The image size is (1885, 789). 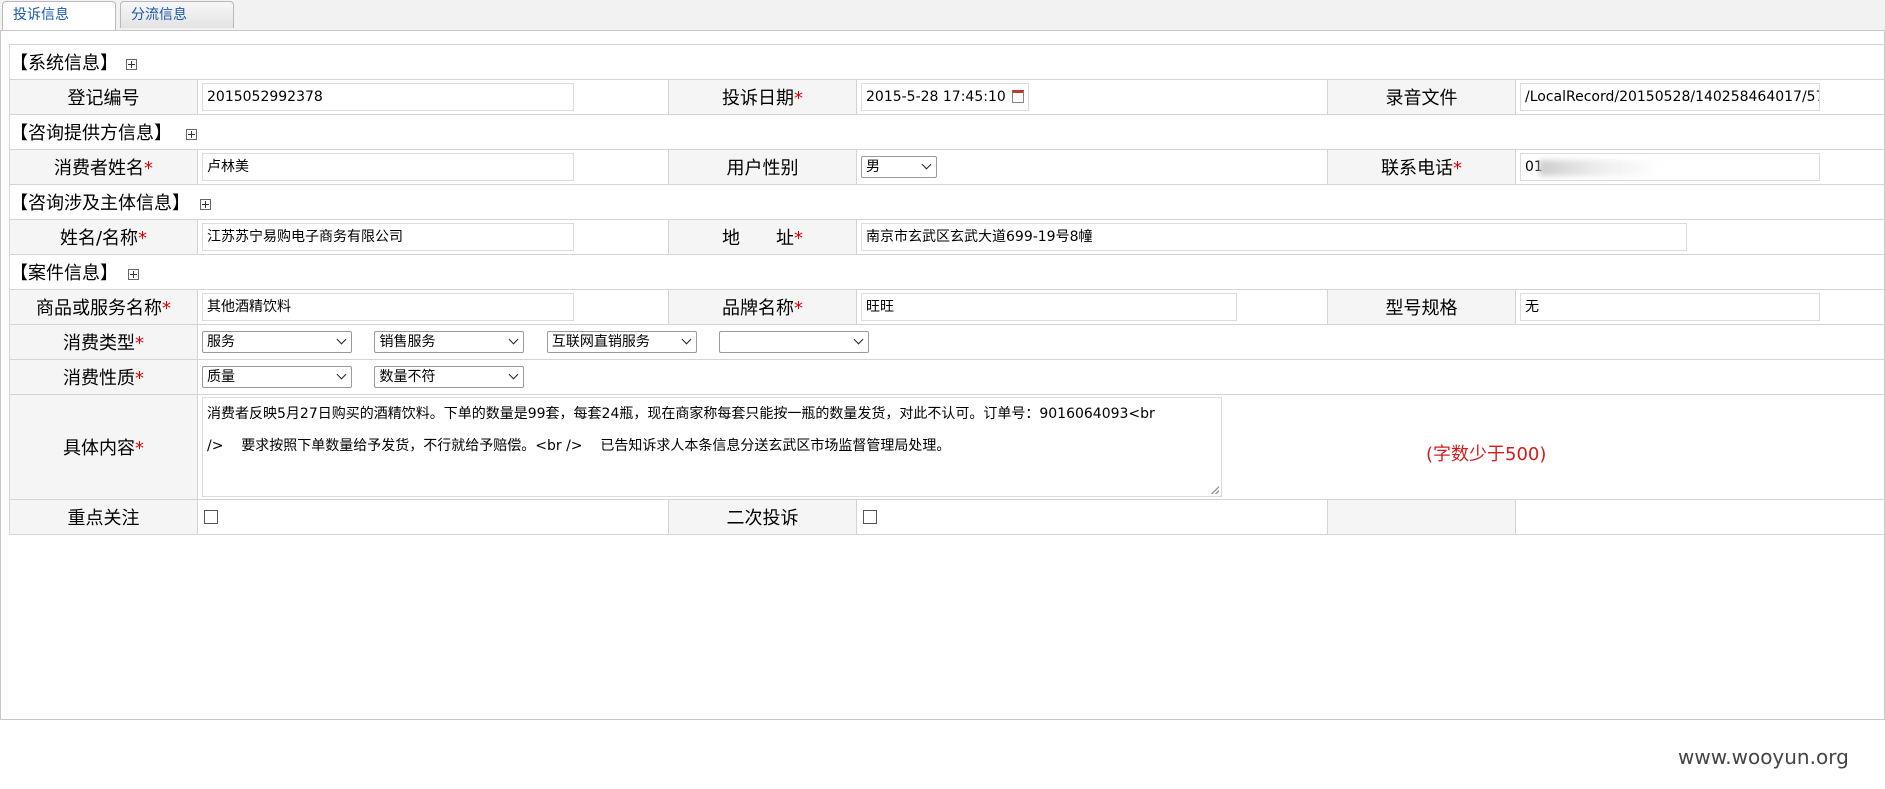 What do you see at coordinates (947, 167) in the screenshot?
I see `form-row: 消费者姓名* 卢林美 用户性别 男 联系电话* 01` at bounding box center [947, 167].